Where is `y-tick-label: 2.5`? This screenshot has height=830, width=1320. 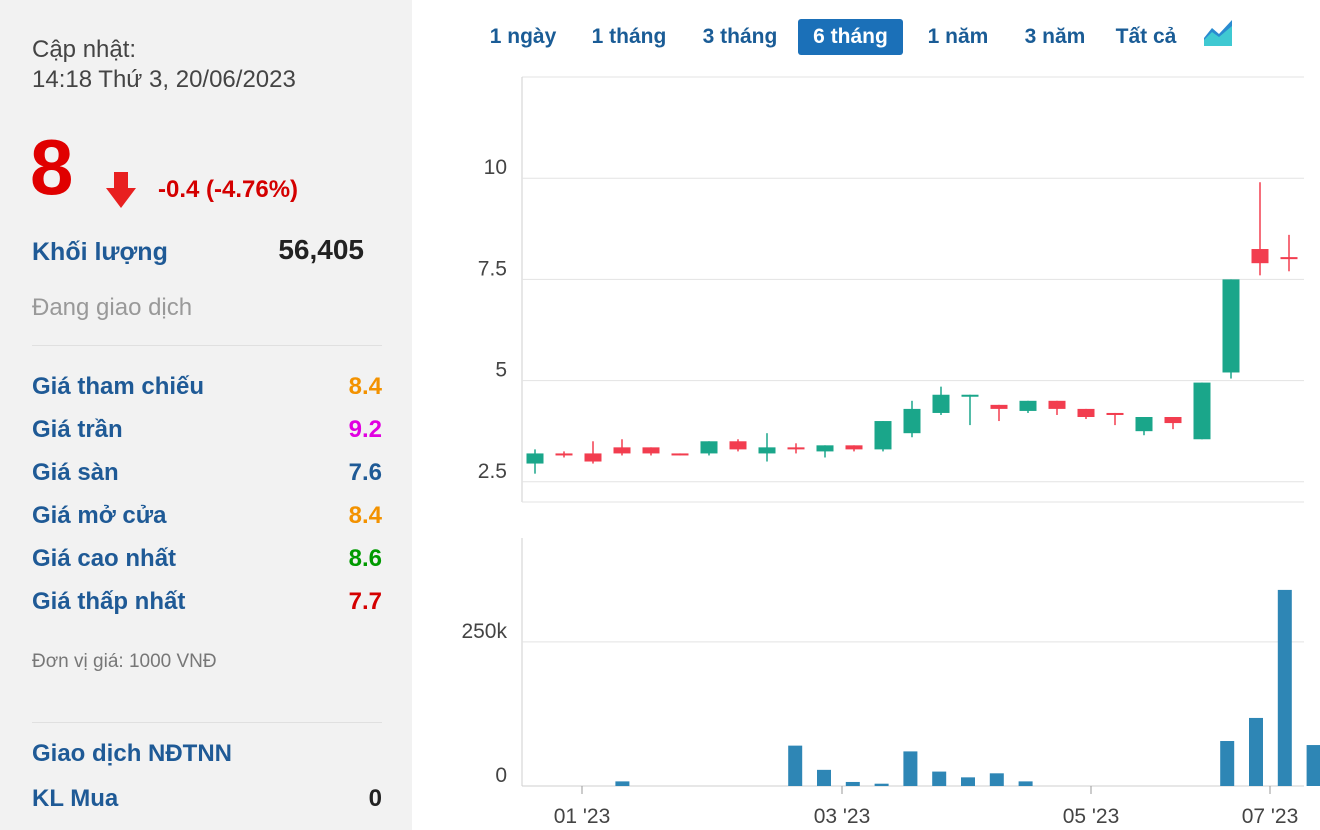 y-tick-label: 2.5 is located at coordinates (492, 471).